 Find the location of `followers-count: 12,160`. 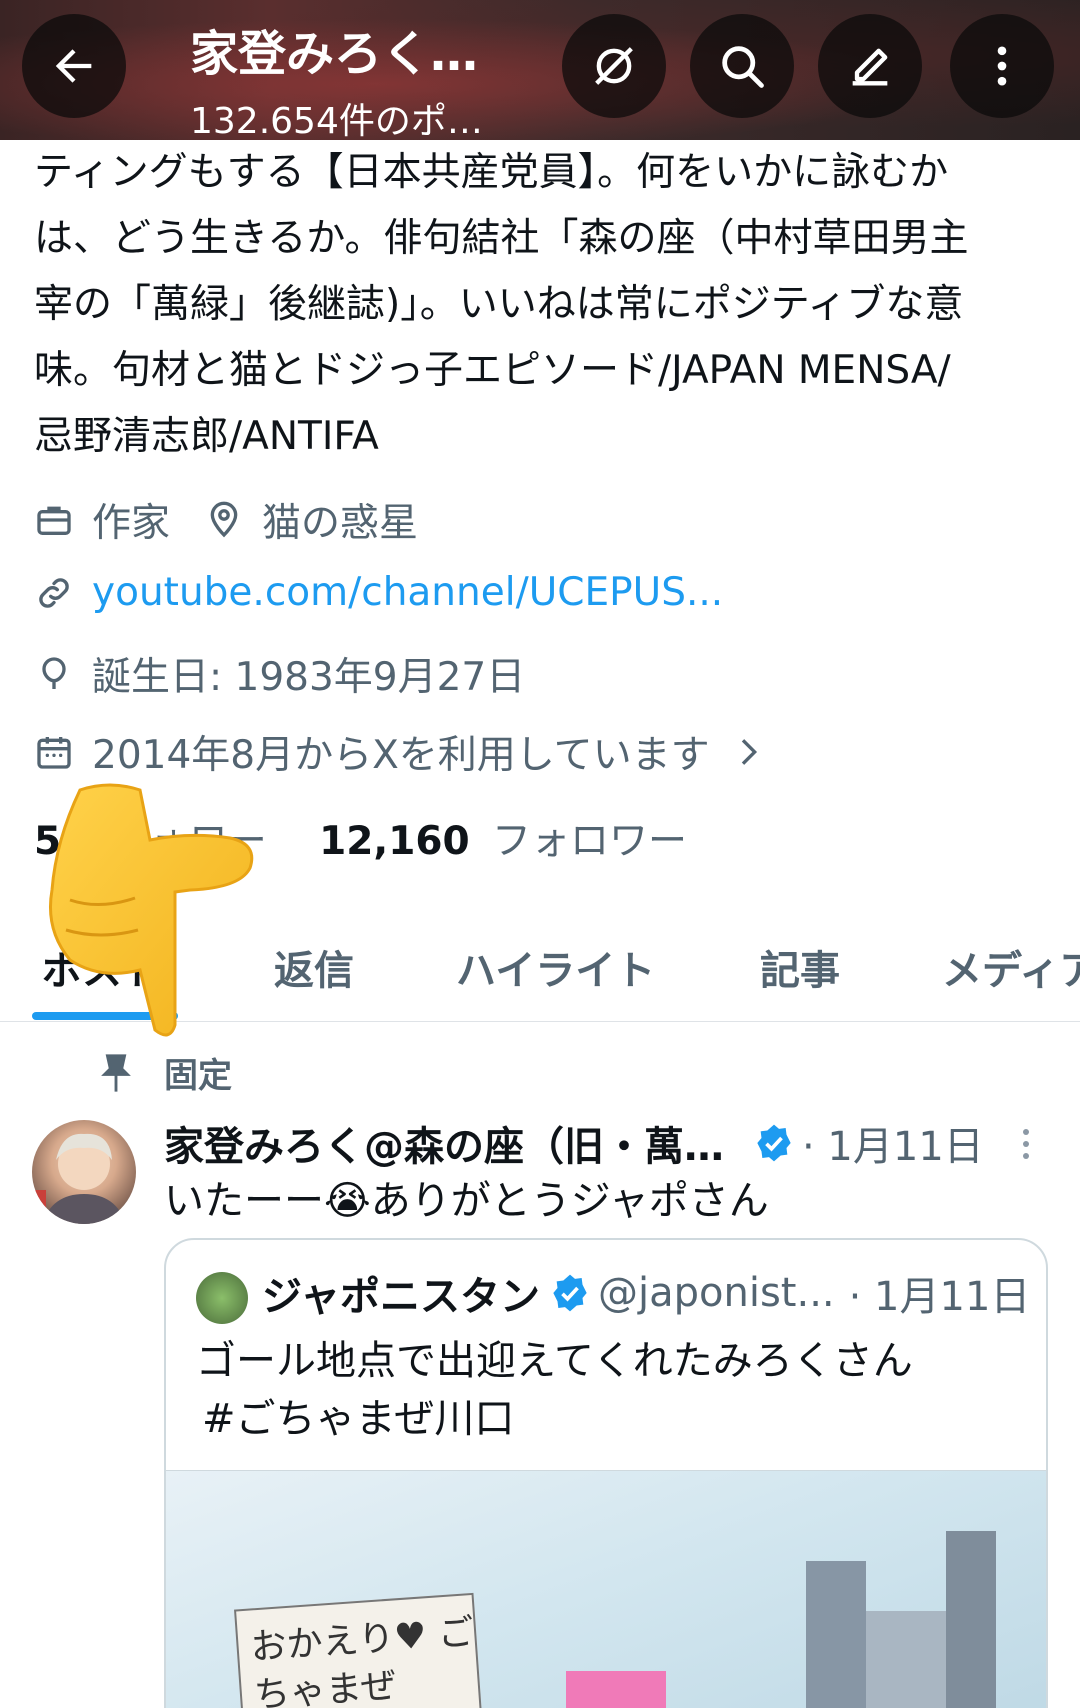

followers-count: 12,160 is located at coordinates (394, 841).